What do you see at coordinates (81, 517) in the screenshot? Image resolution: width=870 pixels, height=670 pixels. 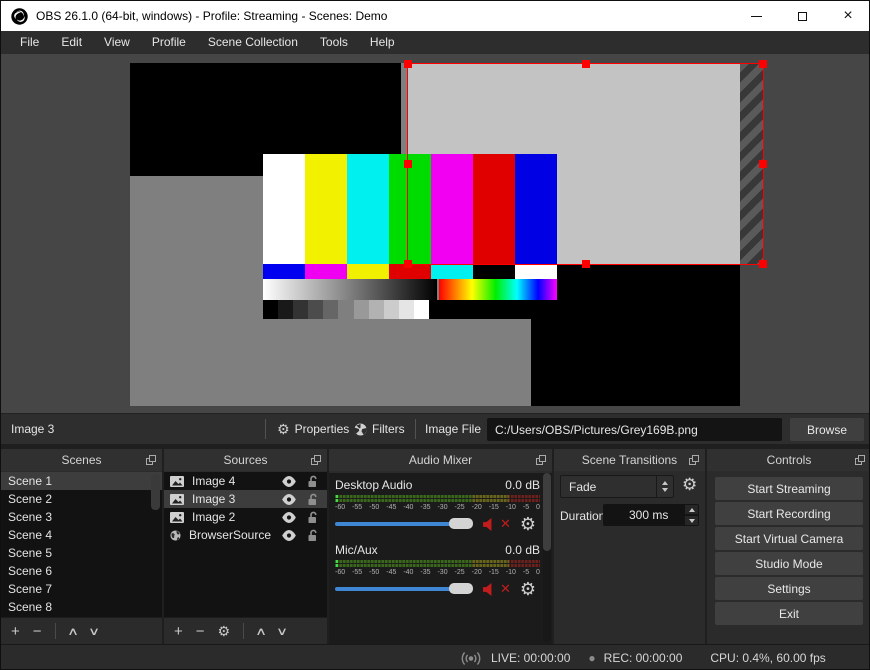 I see `scene-list-item: Scene 3` at bounding box center [81, 517].